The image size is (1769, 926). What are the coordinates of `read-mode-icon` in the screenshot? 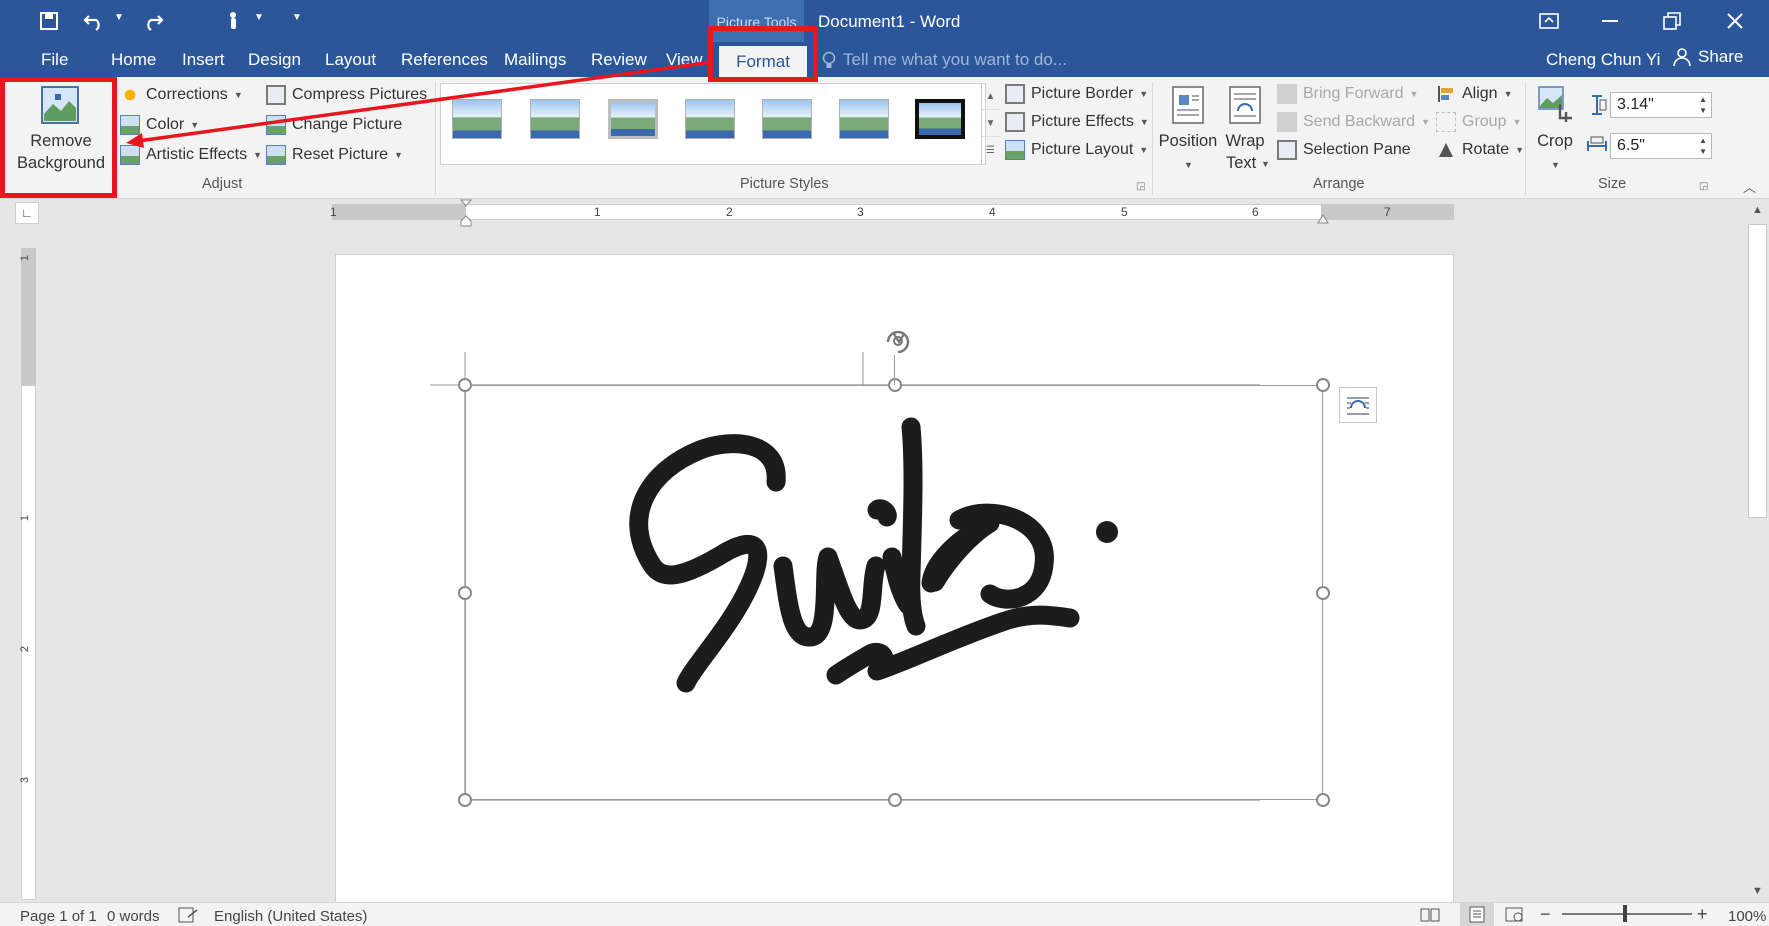 It's located at (1430, 916).